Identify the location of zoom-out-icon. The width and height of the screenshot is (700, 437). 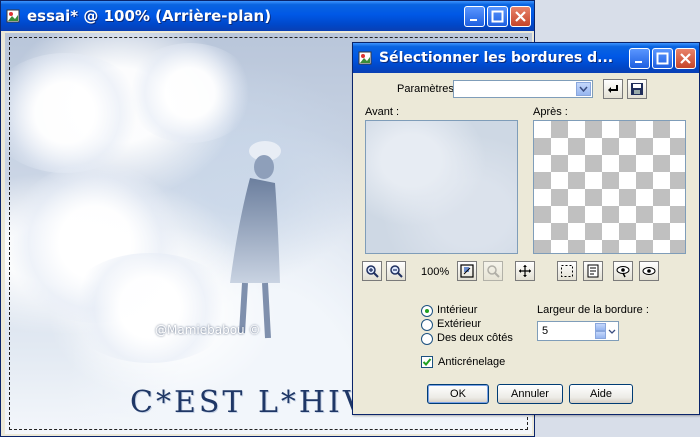
(396, 271).